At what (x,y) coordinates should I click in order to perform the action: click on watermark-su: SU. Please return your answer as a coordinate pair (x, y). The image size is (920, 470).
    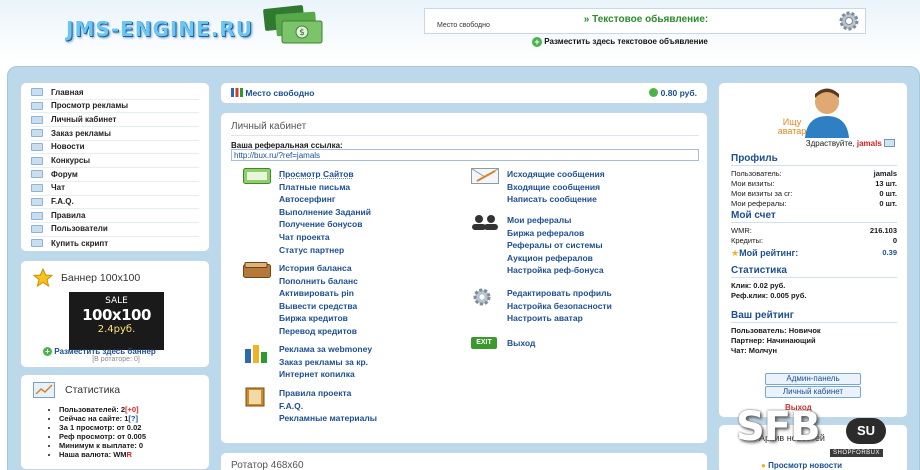
    Looking at the image, I should click on (866, 431).